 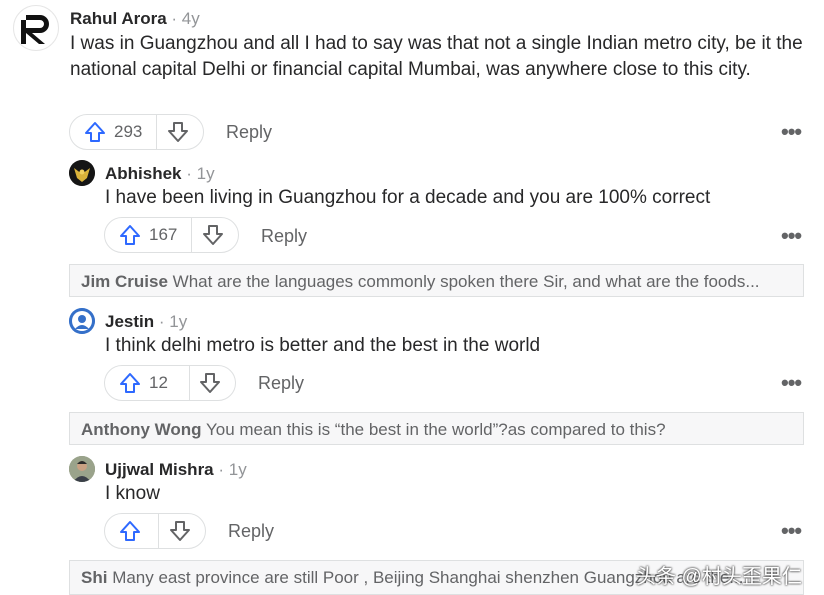 I want to click on vote-pill: 293, so click(x=136, y=132).